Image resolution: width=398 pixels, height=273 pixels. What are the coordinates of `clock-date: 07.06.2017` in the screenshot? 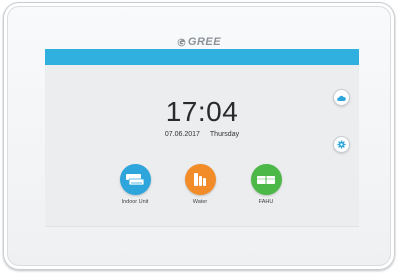 It's located at (182, 134).